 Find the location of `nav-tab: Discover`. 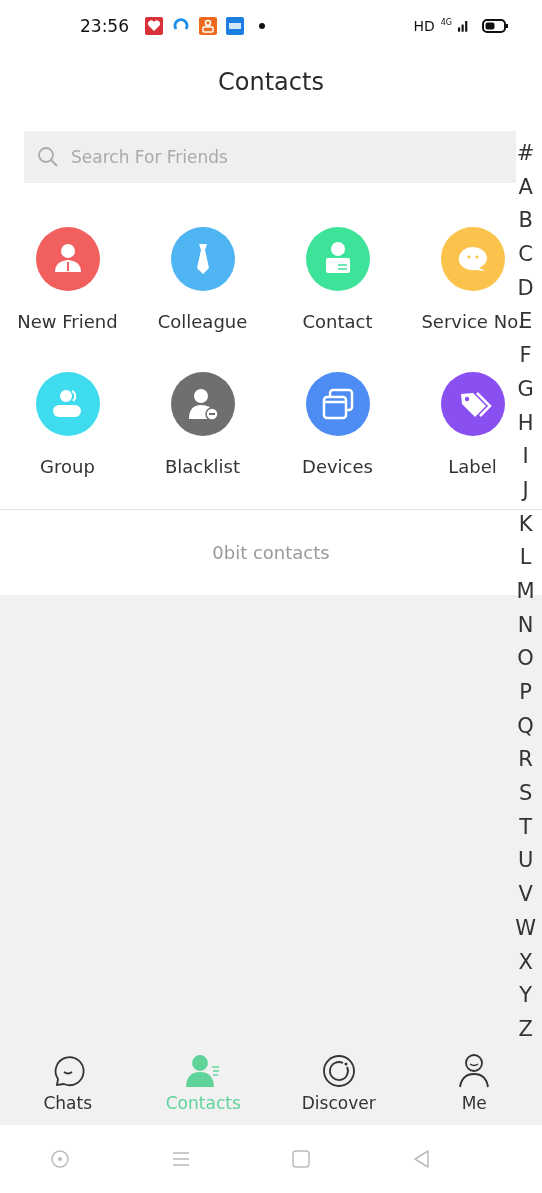

nav-tab: Discover is located at coordinates (339, 1082).